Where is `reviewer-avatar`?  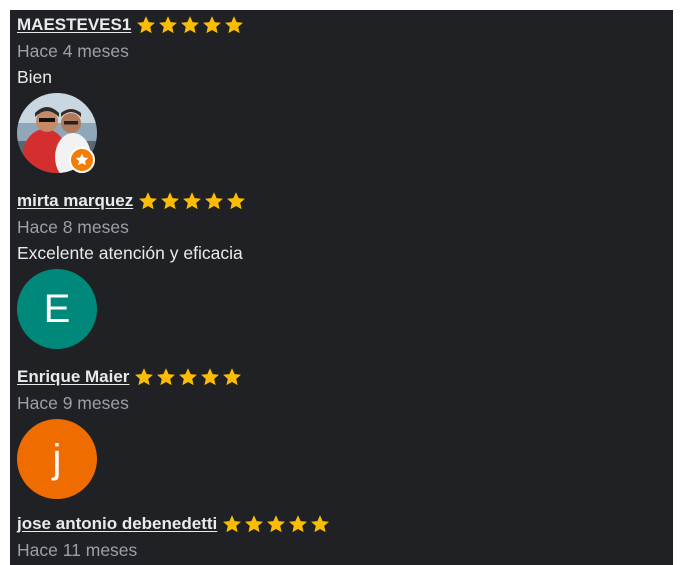 reviewer-avatar is located at coordinates (57, 133).